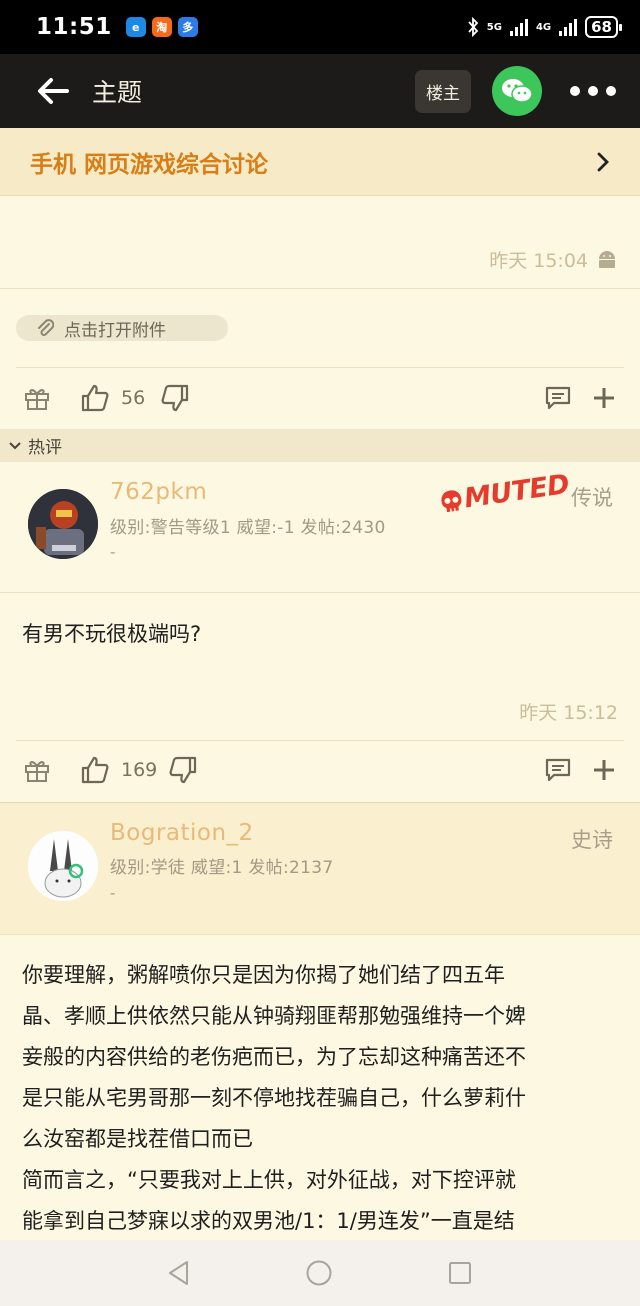 Image resolution: width=640 pixels, height=1306 pixels. What do you see at coordinates (46, 327) in the screenshot?
I see `paperclip-icon` at bounding box center [46, 327].